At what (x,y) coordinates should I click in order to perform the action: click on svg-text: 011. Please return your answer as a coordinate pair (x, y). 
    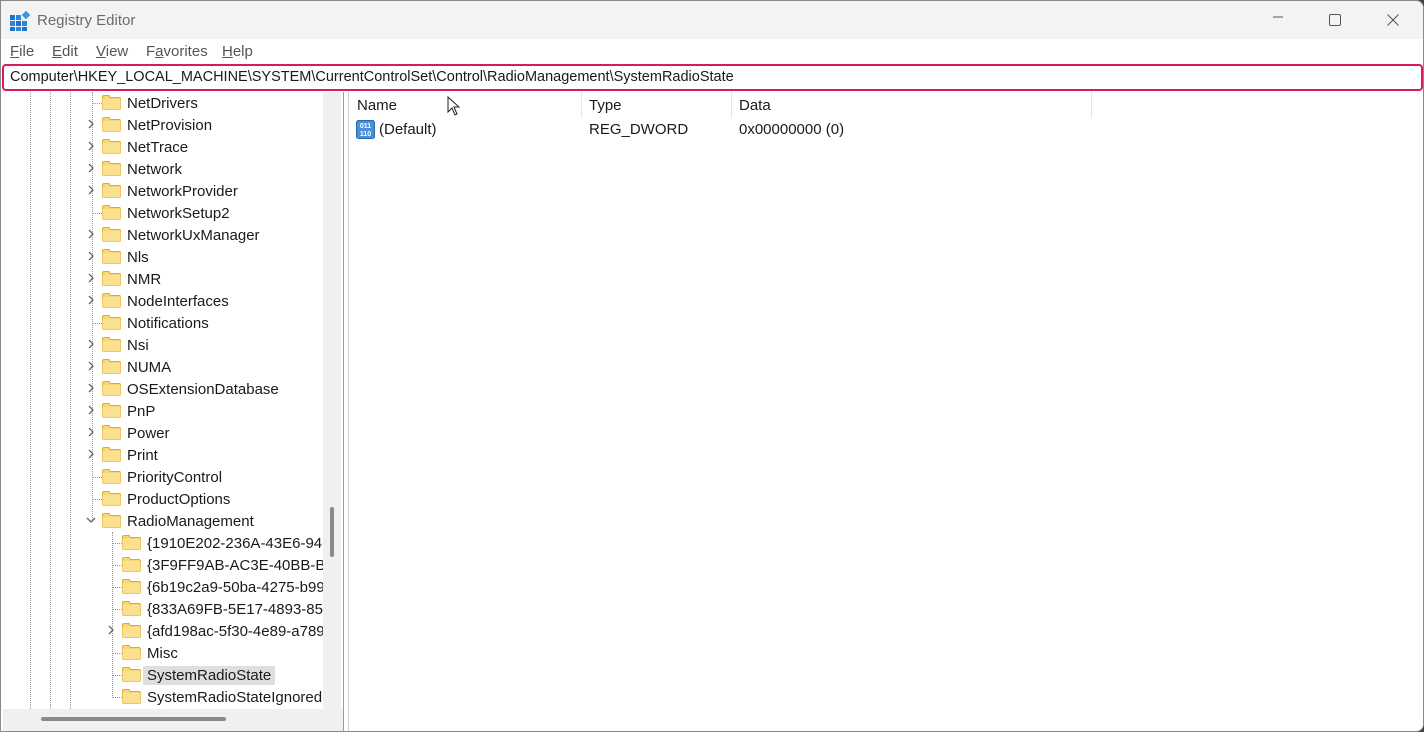
    Looking at the image, I should click on (365, 126).